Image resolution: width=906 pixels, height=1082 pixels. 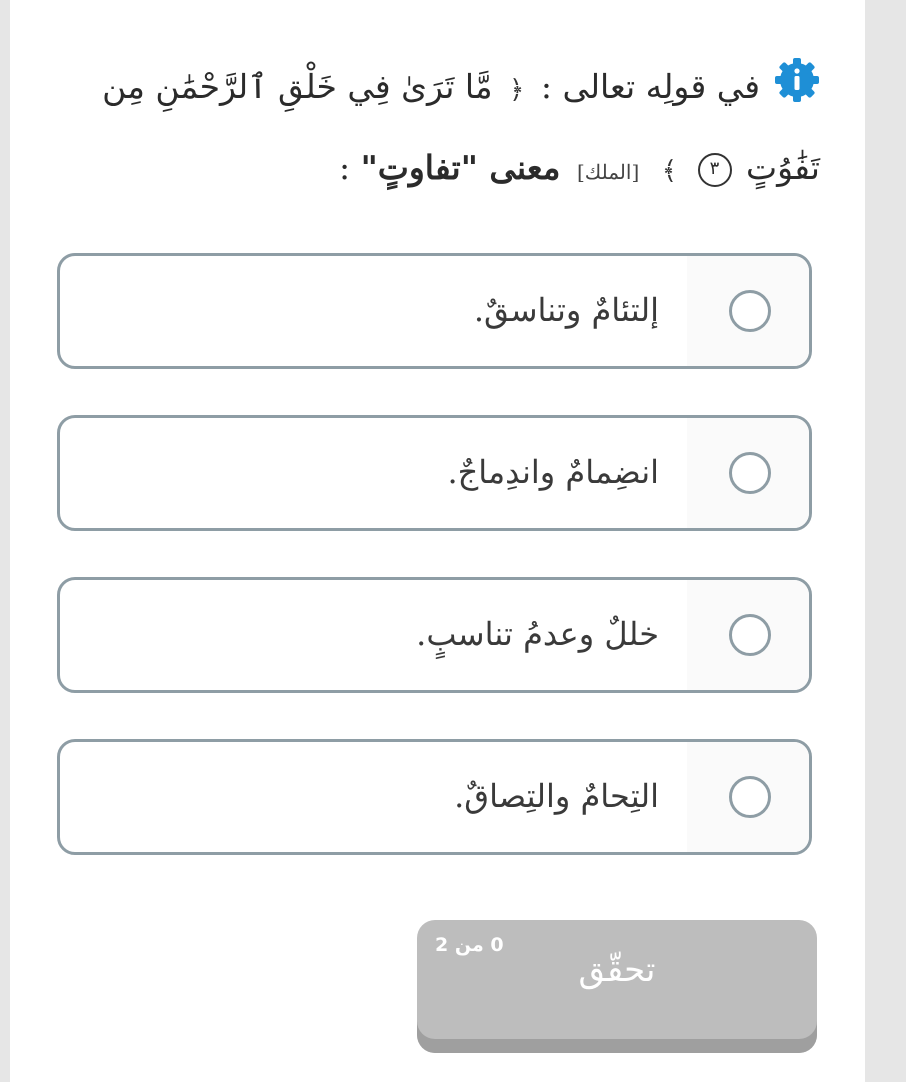 What do you see at coordinates (608, 172) in the screenshot?
I see `sura-reference: [الملك]` at bounding box center [608, 172].